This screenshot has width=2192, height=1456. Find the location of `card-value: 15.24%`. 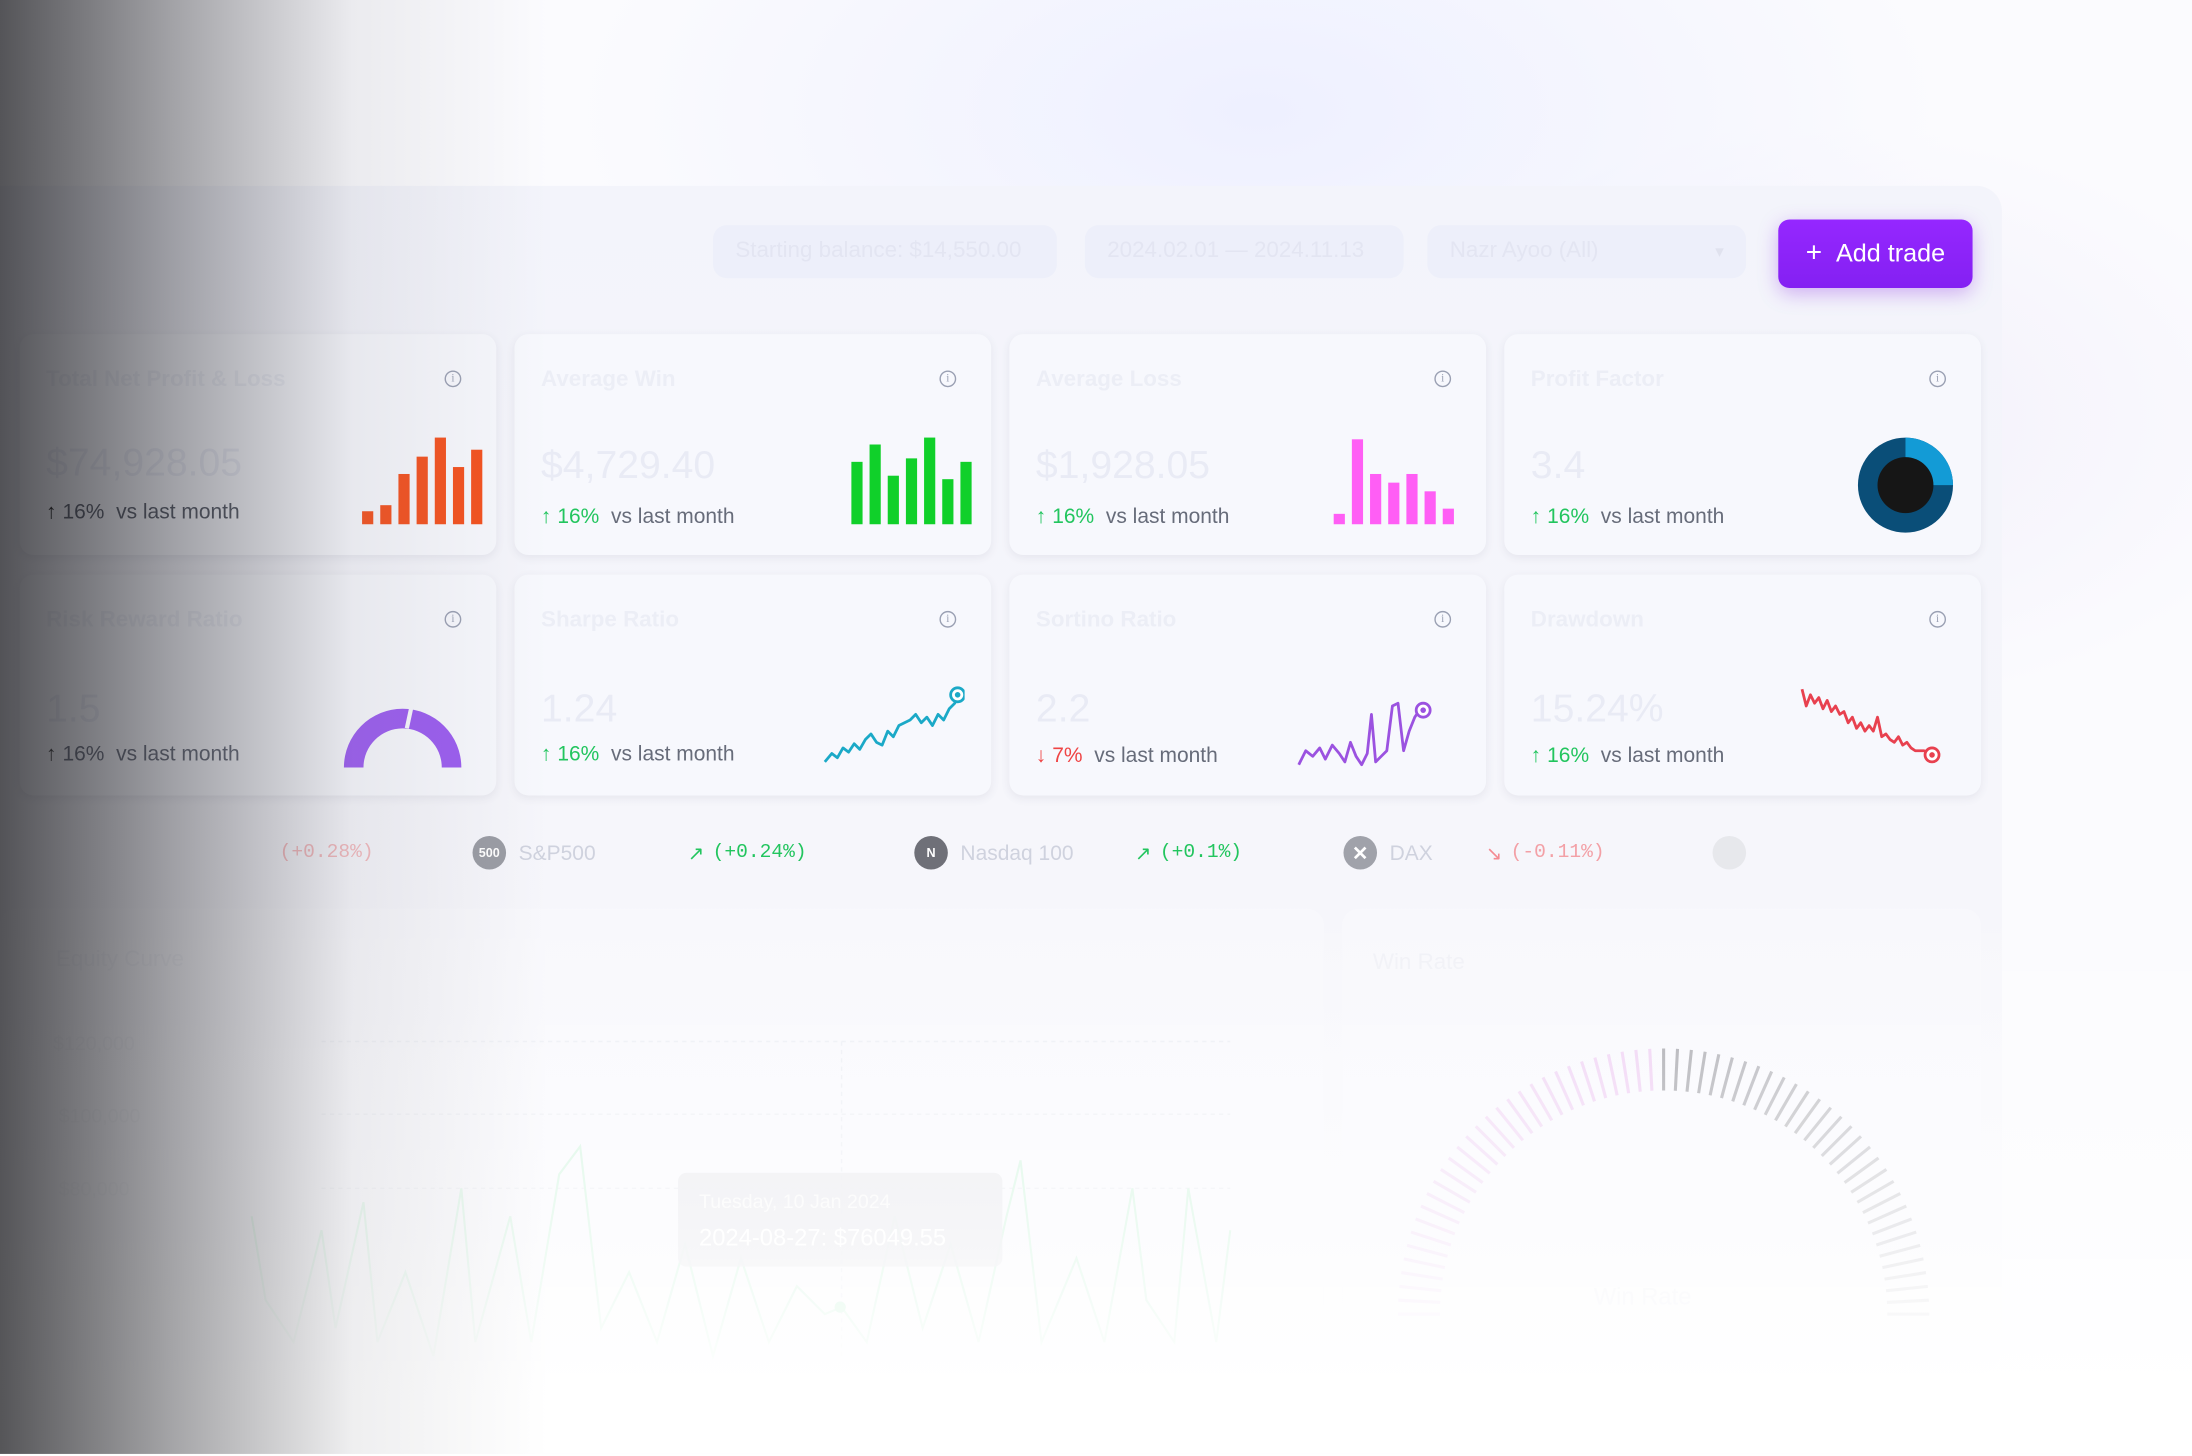

card-value: 15.24% is located at coordinates (1597, 708).